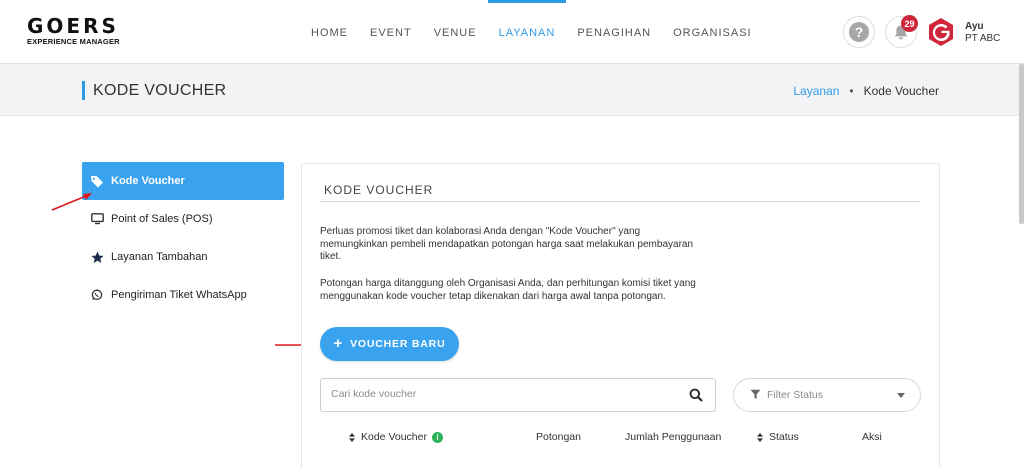  I want to click on column-label: Status, so click(784, 437).